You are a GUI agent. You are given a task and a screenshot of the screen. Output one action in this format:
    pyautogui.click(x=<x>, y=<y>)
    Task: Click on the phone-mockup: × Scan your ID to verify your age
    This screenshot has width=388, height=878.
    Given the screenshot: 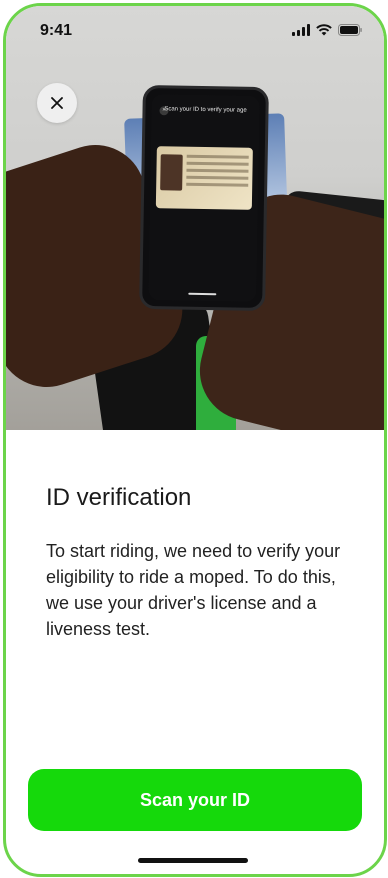 What is the action you would take?
    pyautogui.click(x=204, y=198)
    